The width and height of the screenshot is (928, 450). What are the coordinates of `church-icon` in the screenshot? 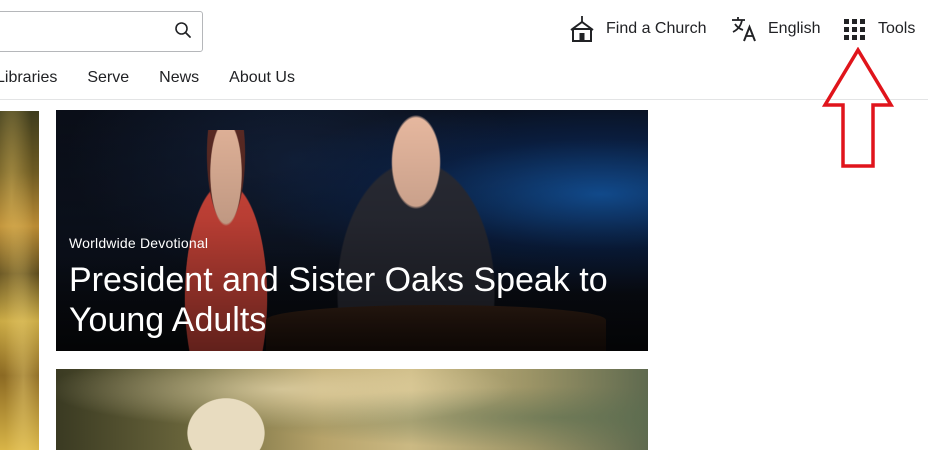 It's located at (582, 29).